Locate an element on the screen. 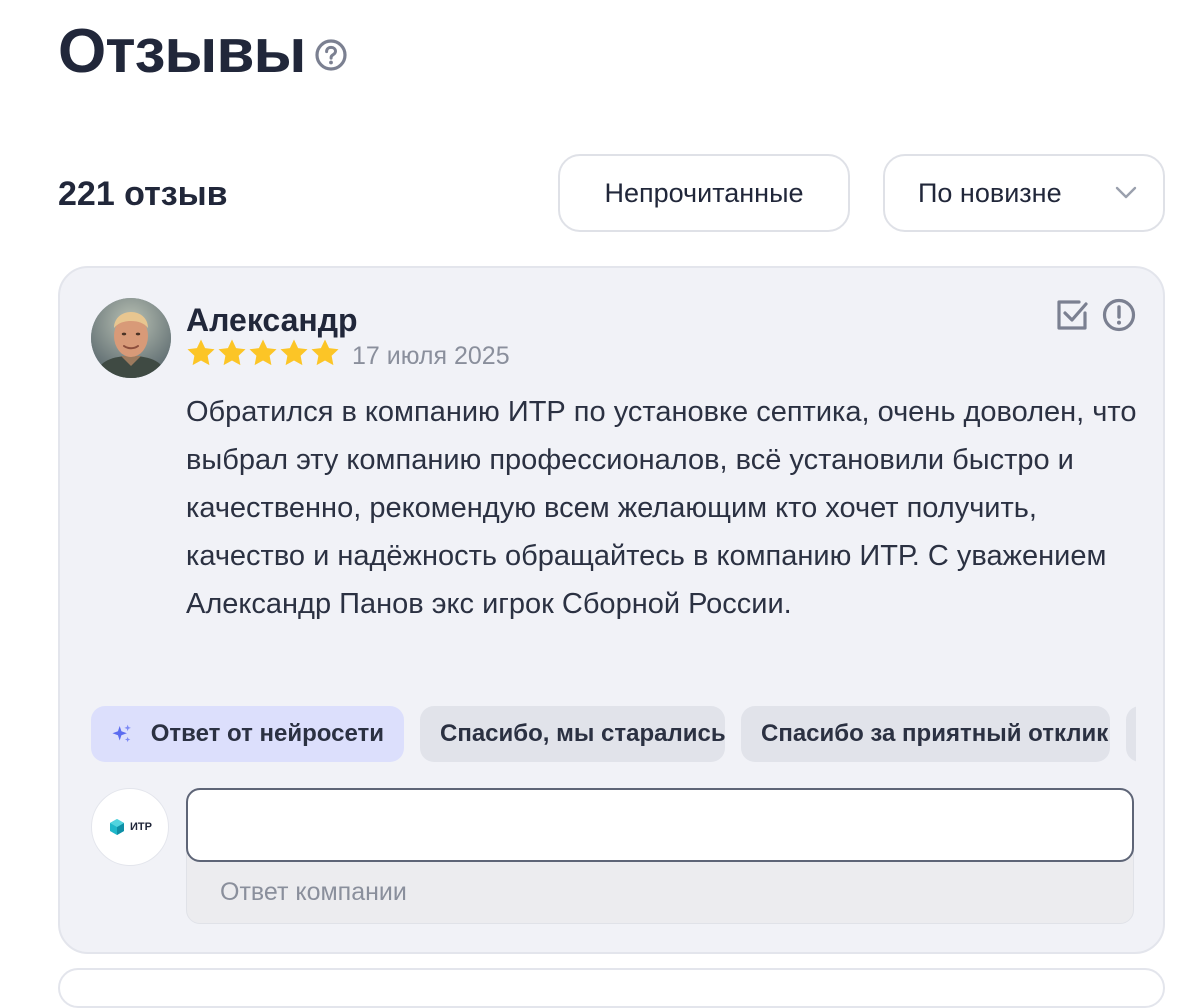 This screenshot has height=1008, width=1196. quick-reply-chip: Спасибо за приятный отклик is located at coordinates (925, 734).